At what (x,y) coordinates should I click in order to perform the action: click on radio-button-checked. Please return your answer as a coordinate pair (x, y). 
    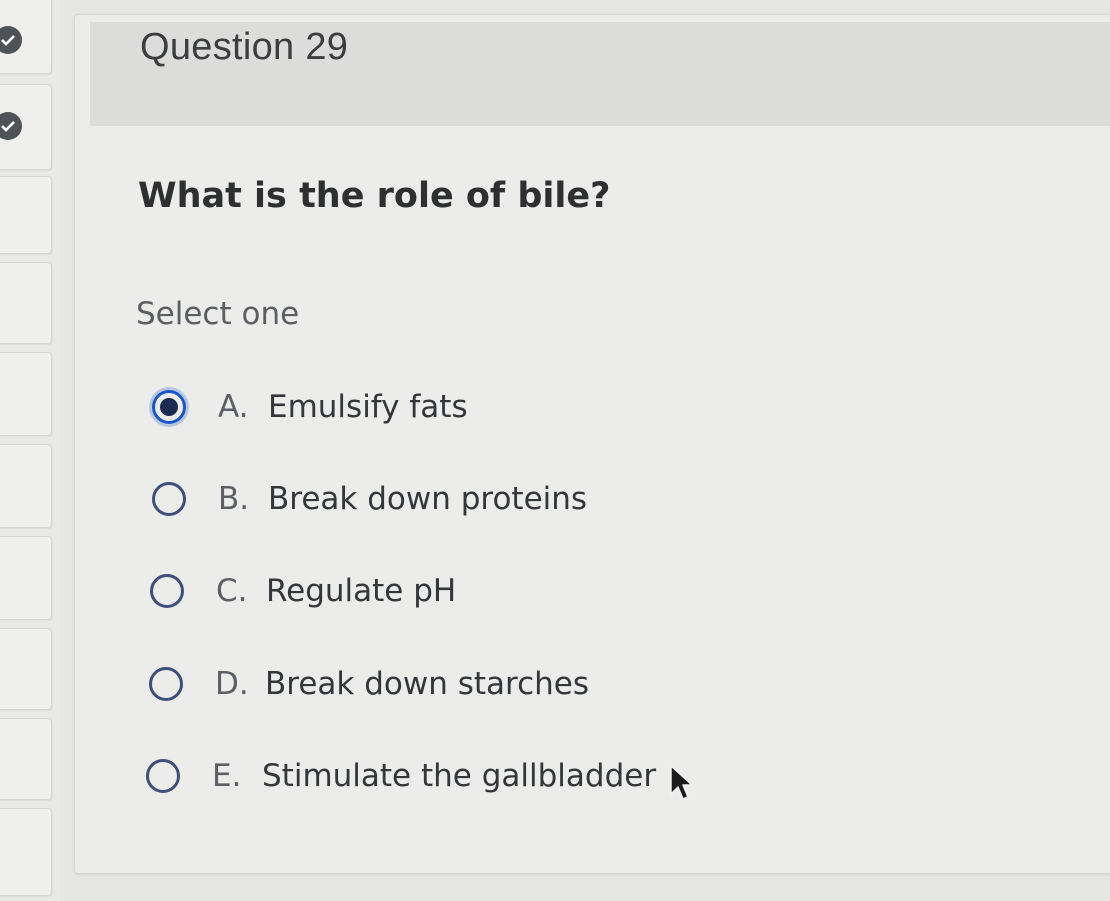
    Looking at the image, I should click on (169, 407).